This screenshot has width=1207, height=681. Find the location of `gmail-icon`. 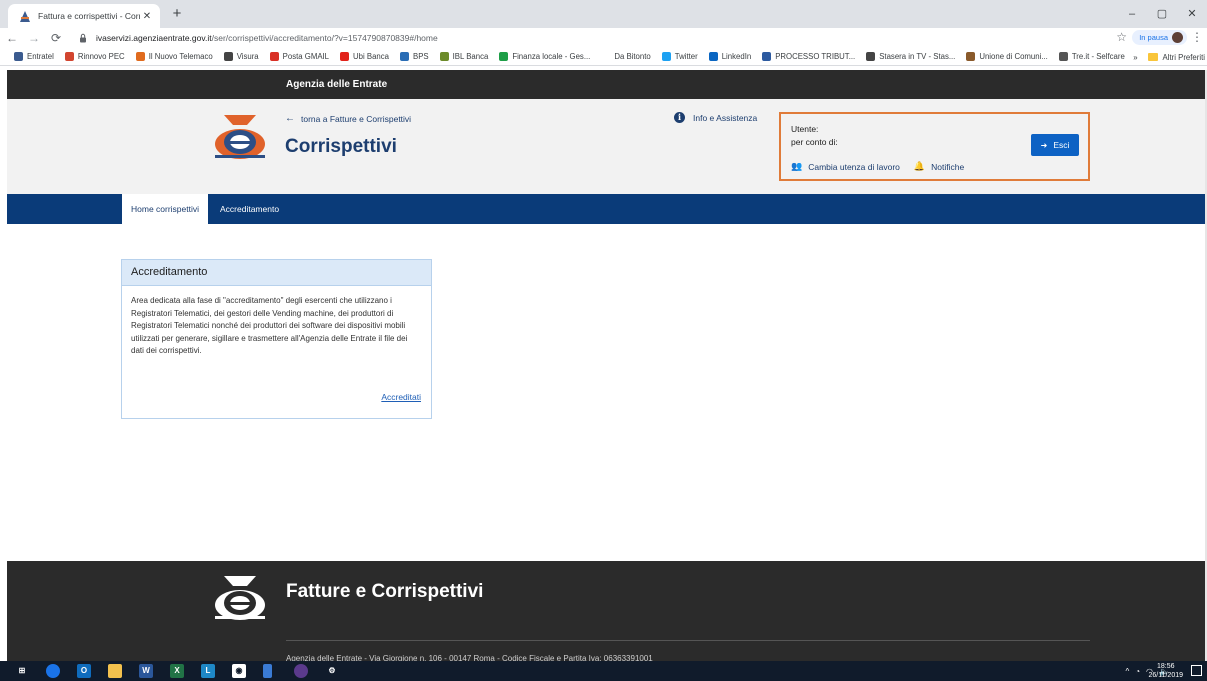

gmail-icon is located at coordinates (274, 56).